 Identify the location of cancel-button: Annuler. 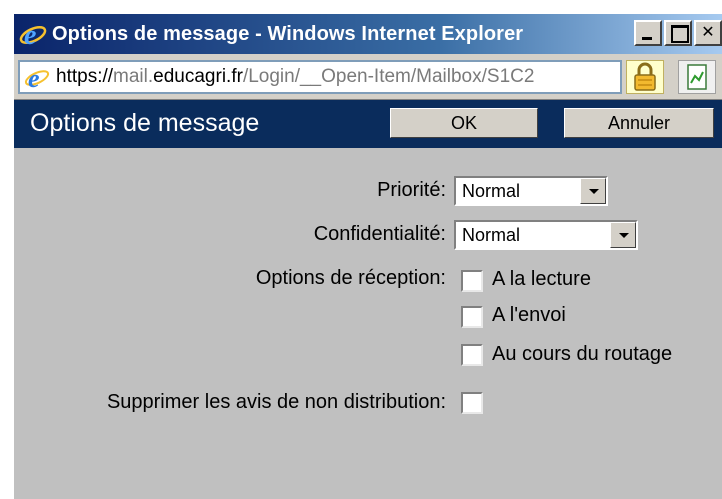
(639, 123).